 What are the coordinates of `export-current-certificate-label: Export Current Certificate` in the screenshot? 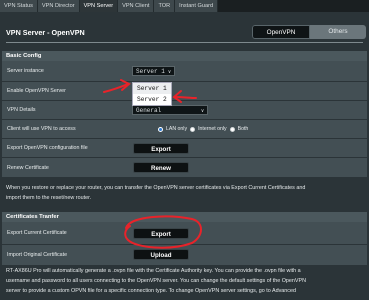 It's located at (37, 233).